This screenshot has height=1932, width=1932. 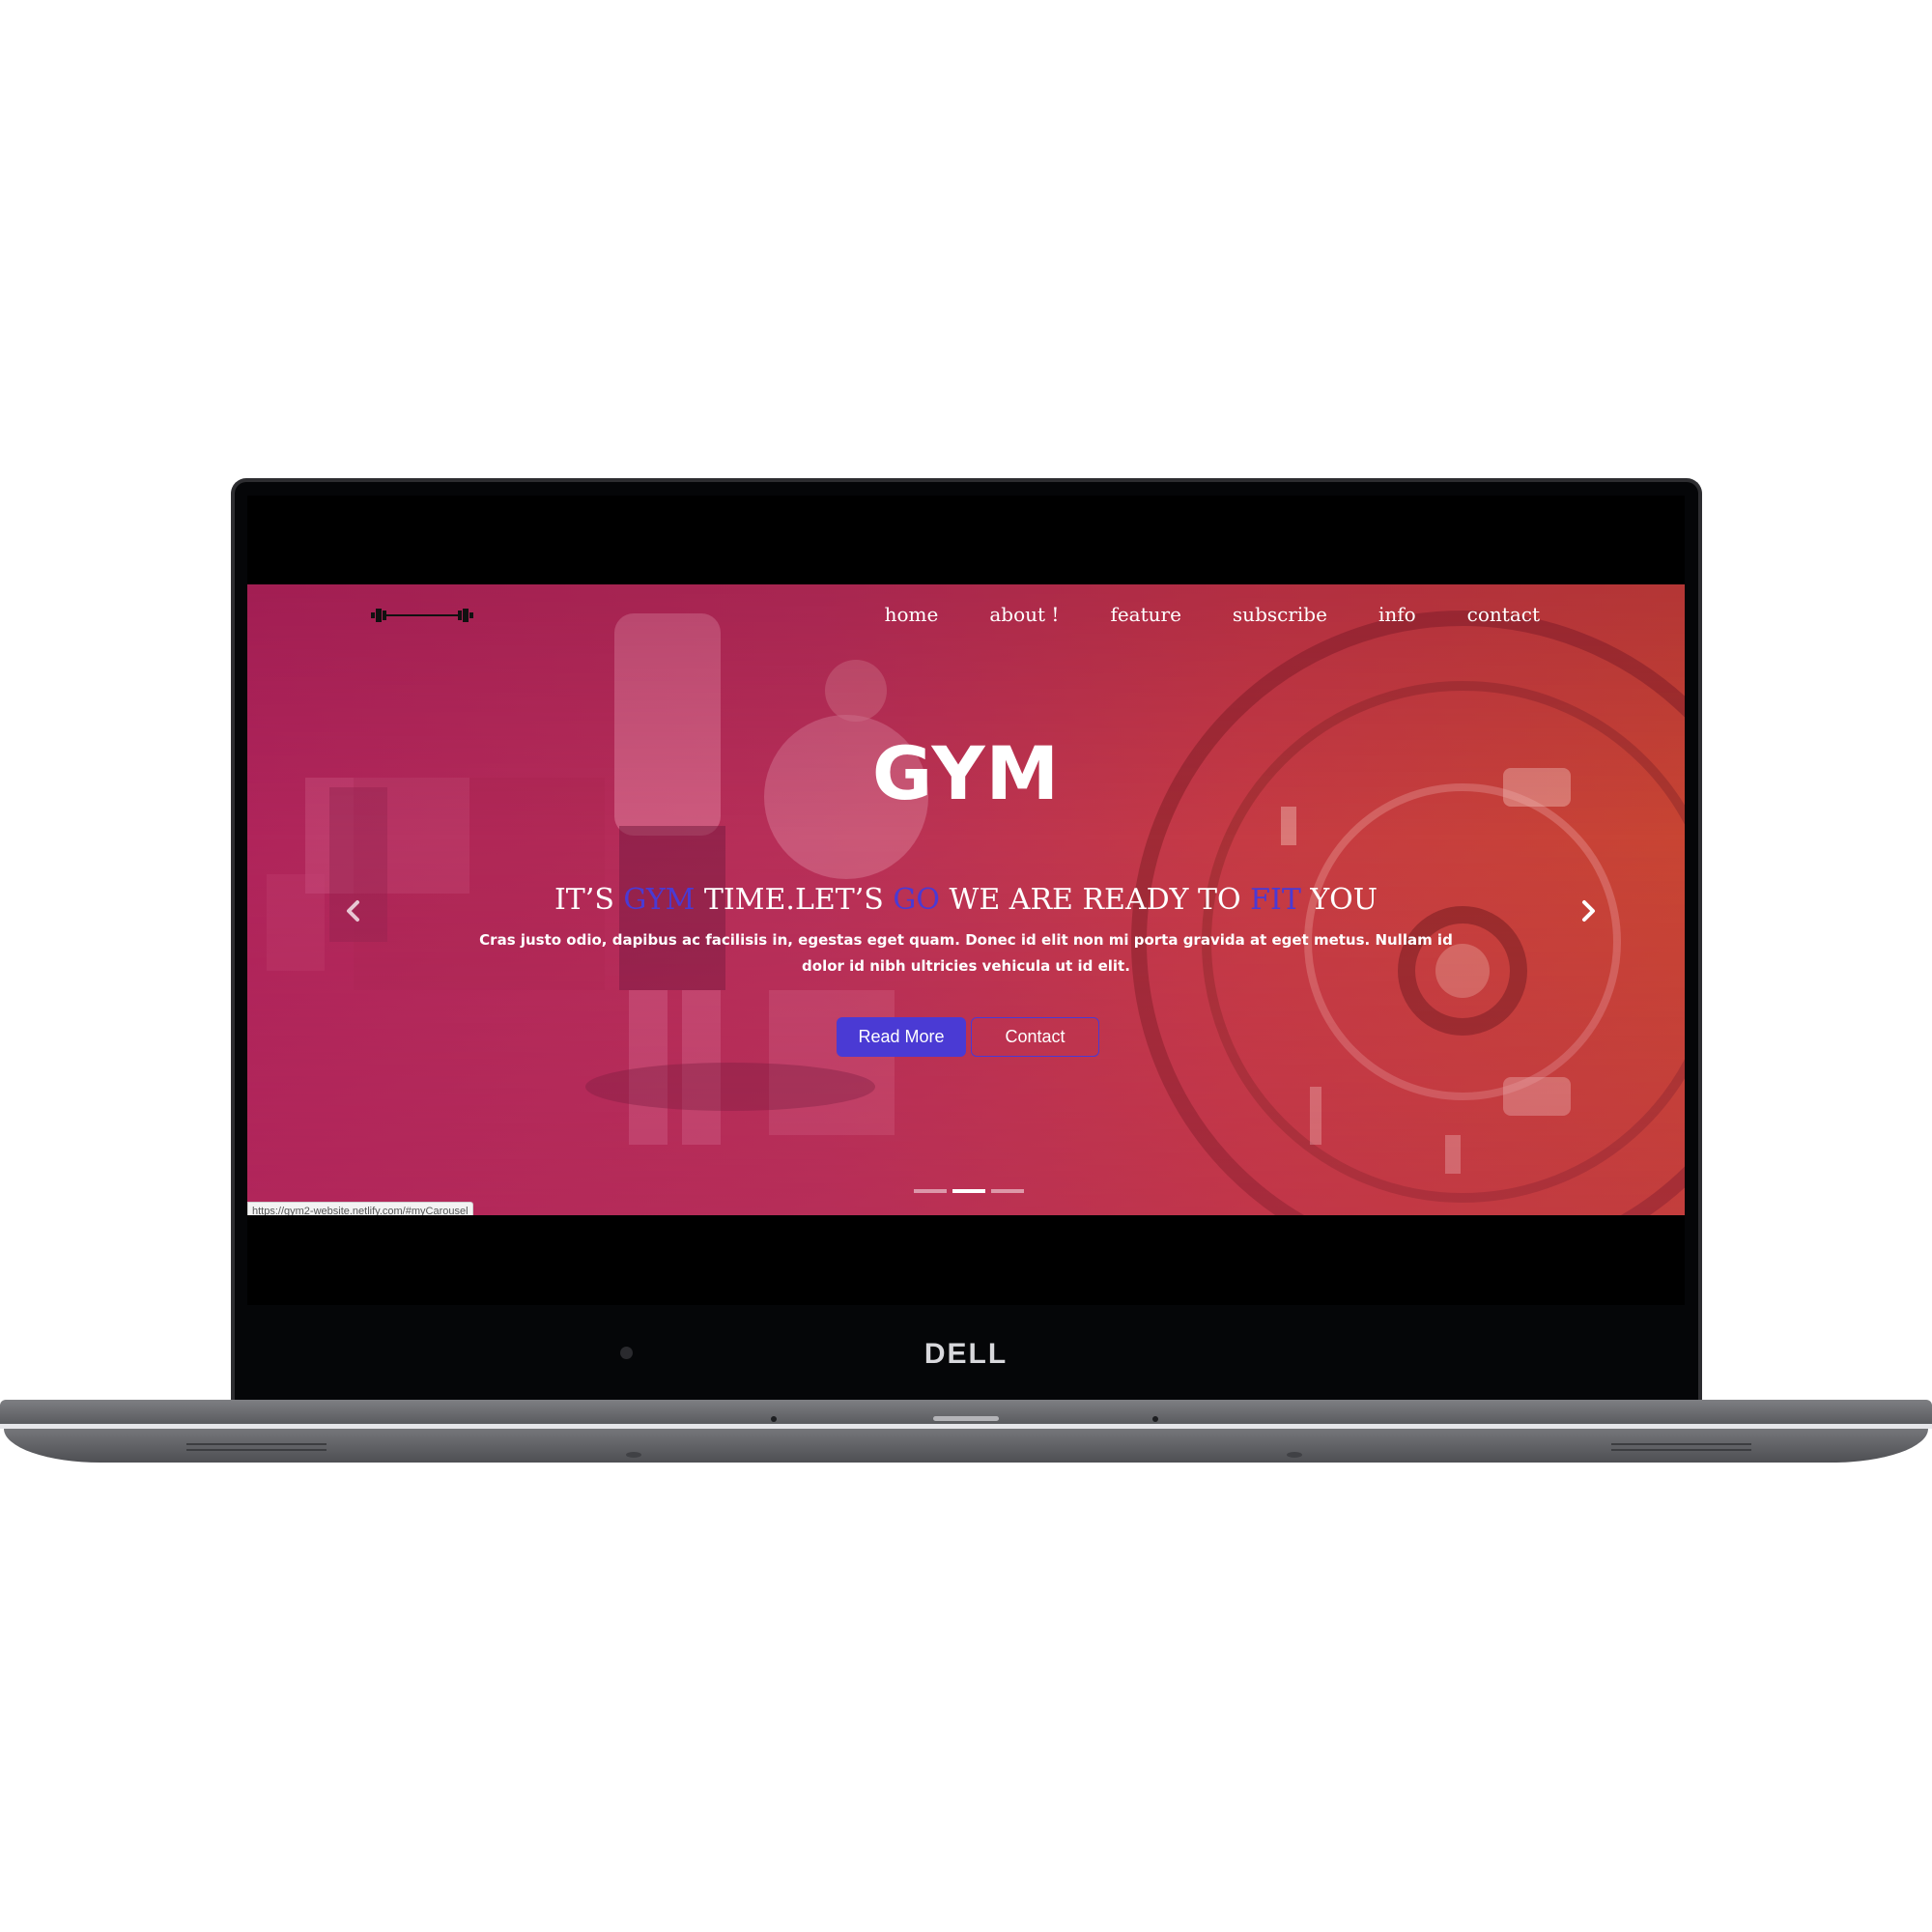 I want to click on tagline-accent-go: GO, so click(x=916, y=900).